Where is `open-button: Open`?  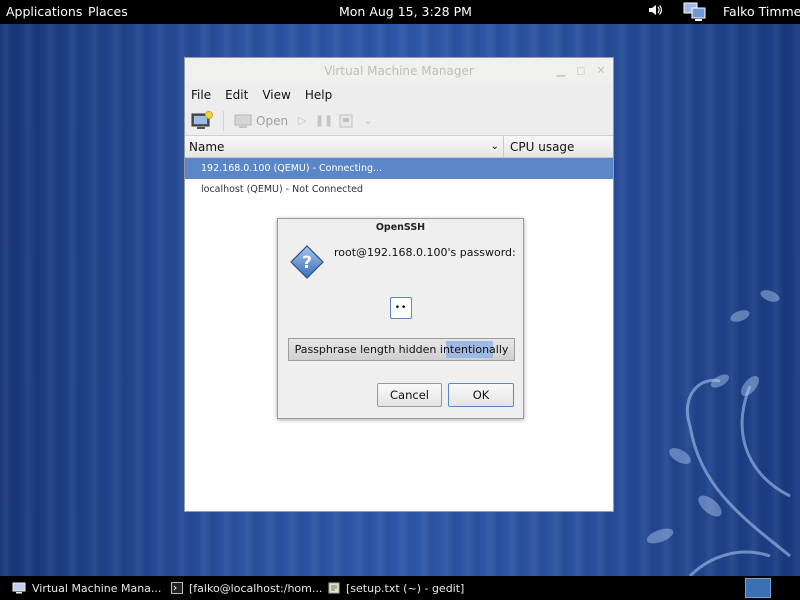
open-button: Open is located at coordinates (261, 121).